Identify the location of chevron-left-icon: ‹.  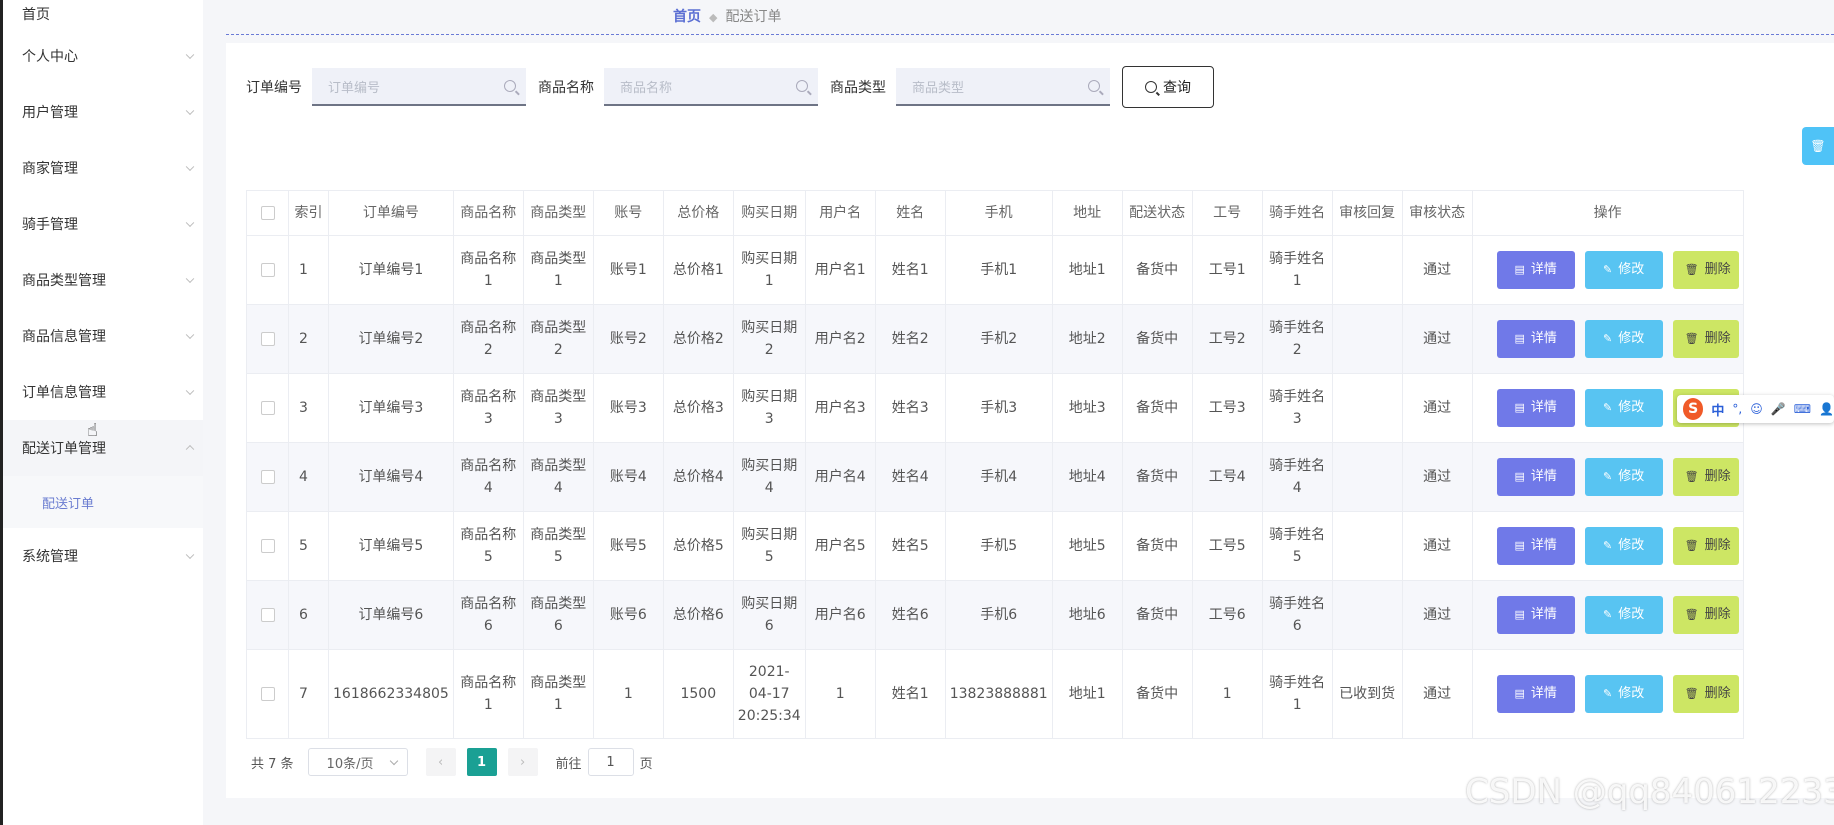
(440, 762).